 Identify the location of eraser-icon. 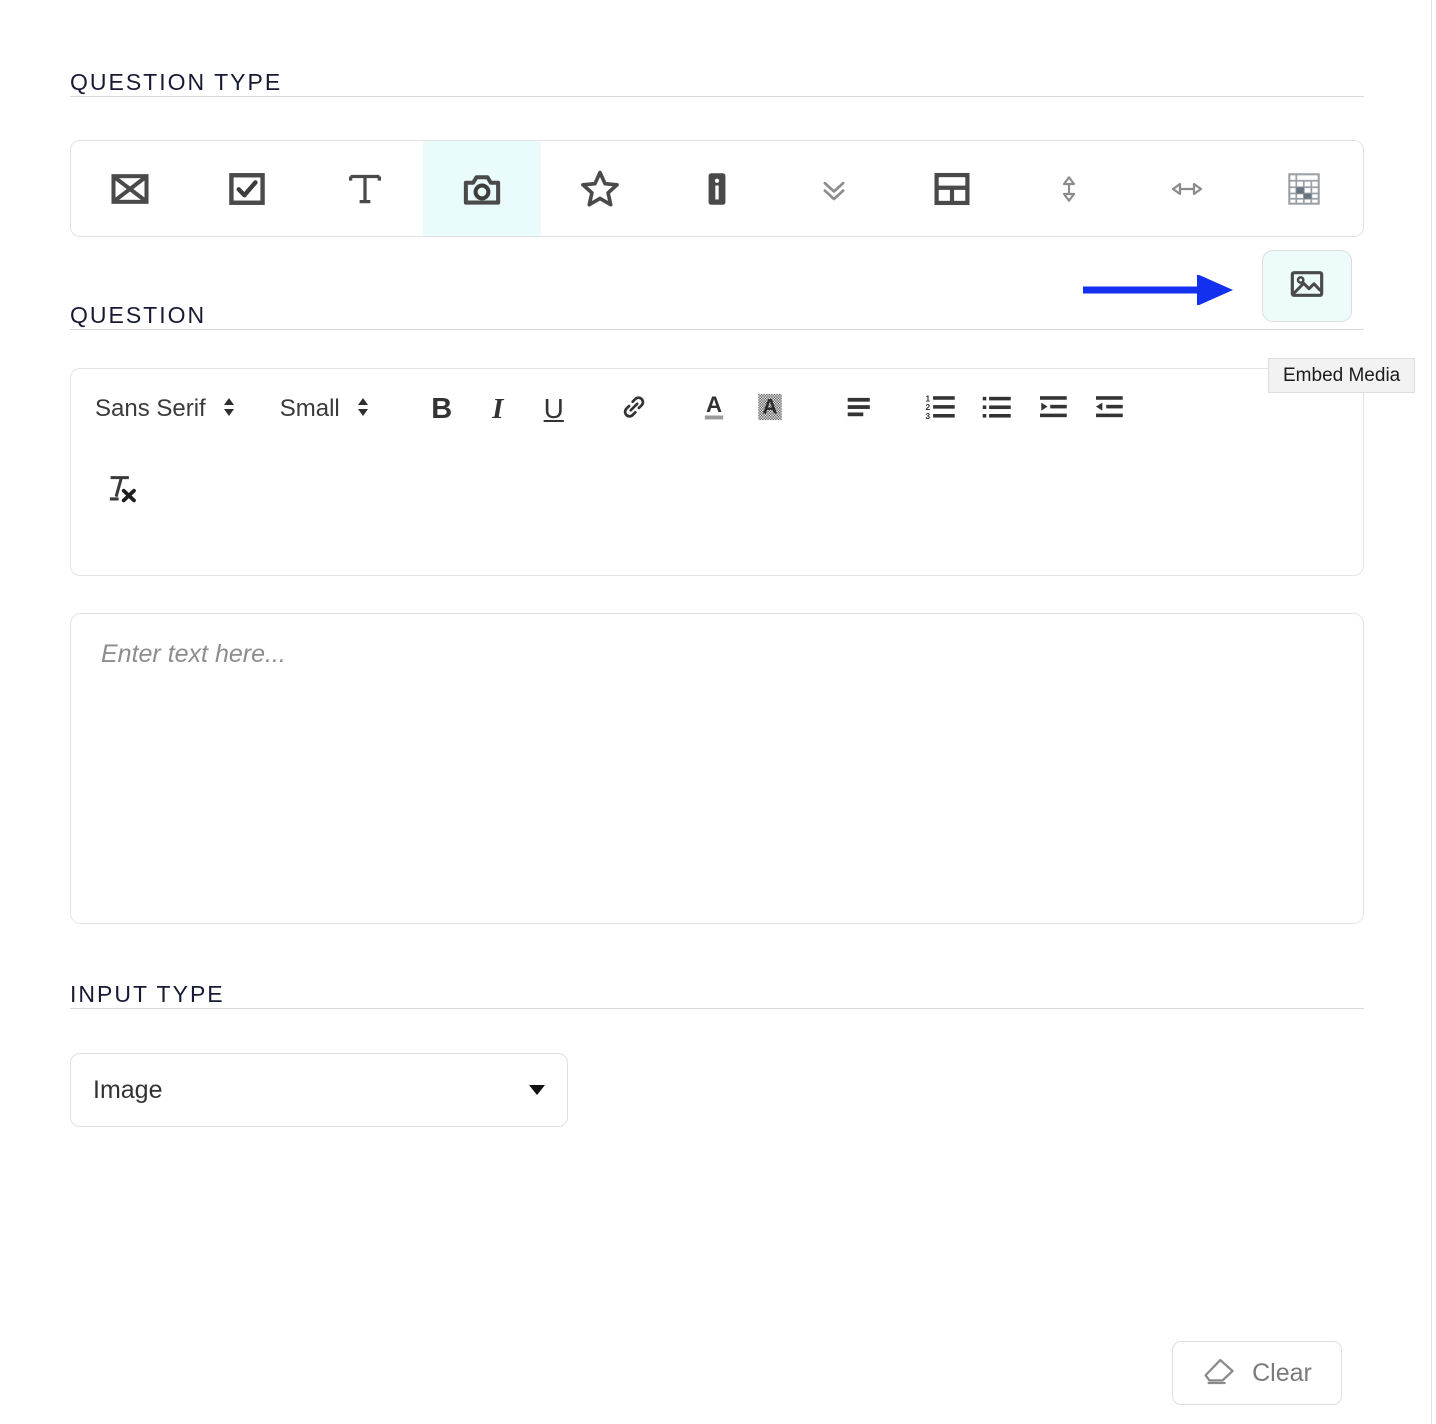
(1220, 1373).